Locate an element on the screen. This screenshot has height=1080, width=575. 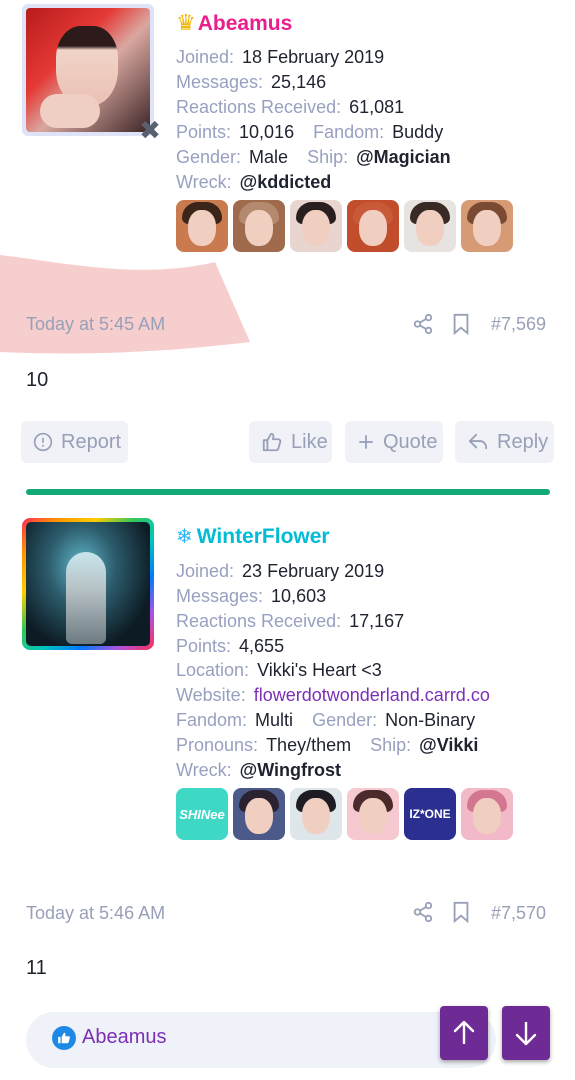
post-body: 11 is located at coordinates (36, 968).